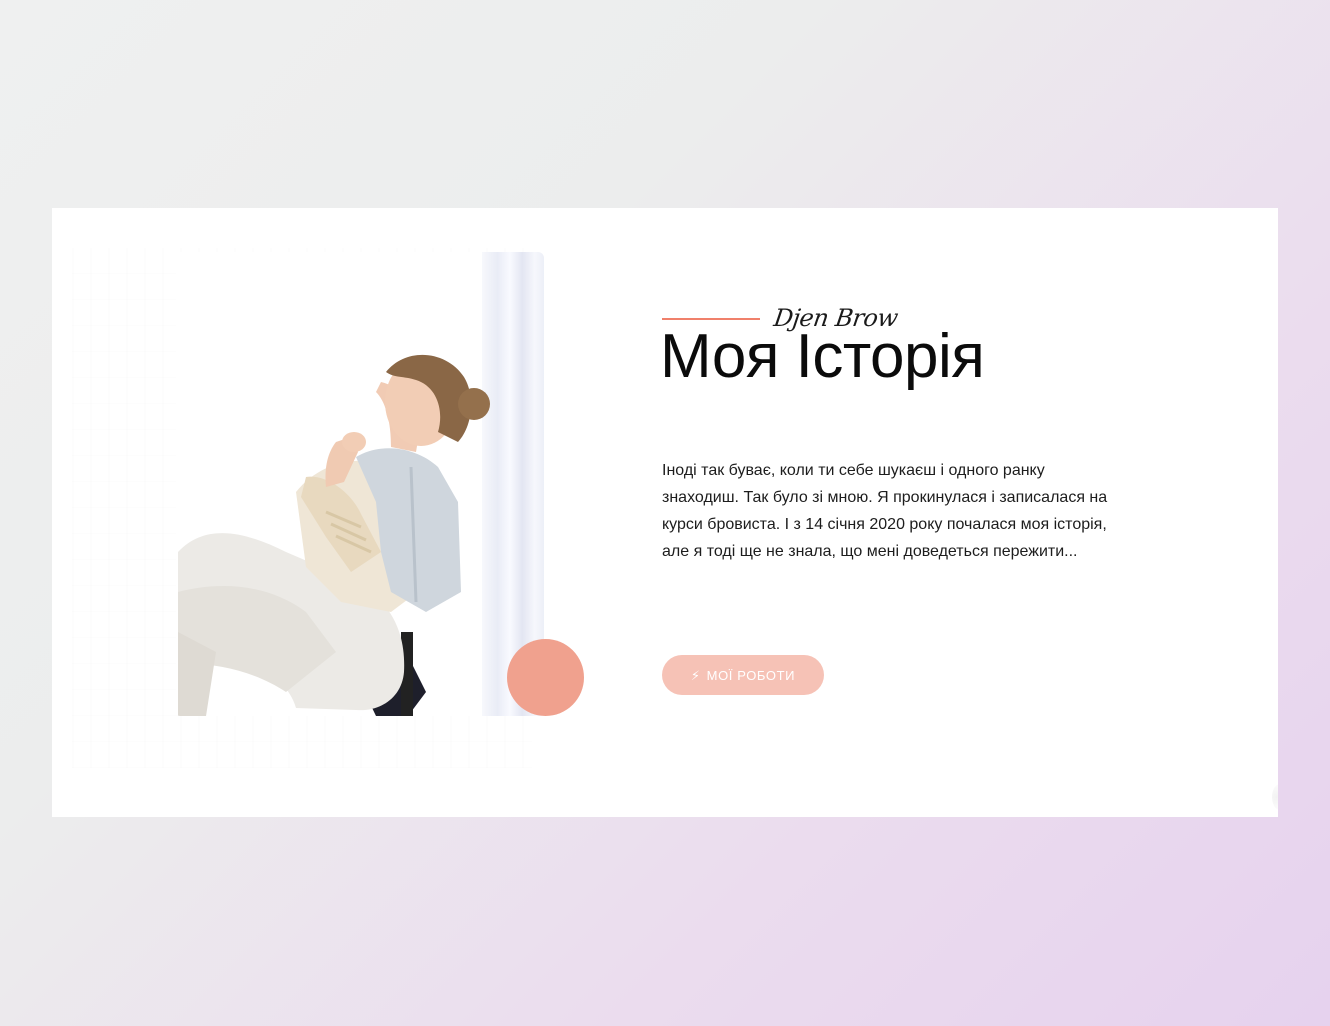 This screenshot has width=1330, height=1026. I want to click on decorative-circle, so click(545, 677).